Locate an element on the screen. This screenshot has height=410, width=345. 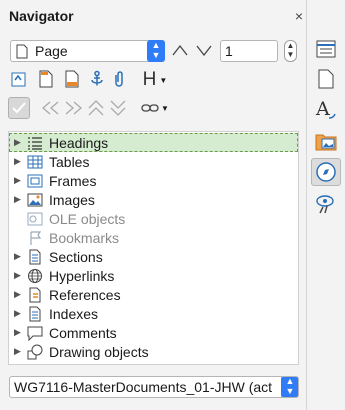
bookmark-icon is located at coordinates (35, 238).